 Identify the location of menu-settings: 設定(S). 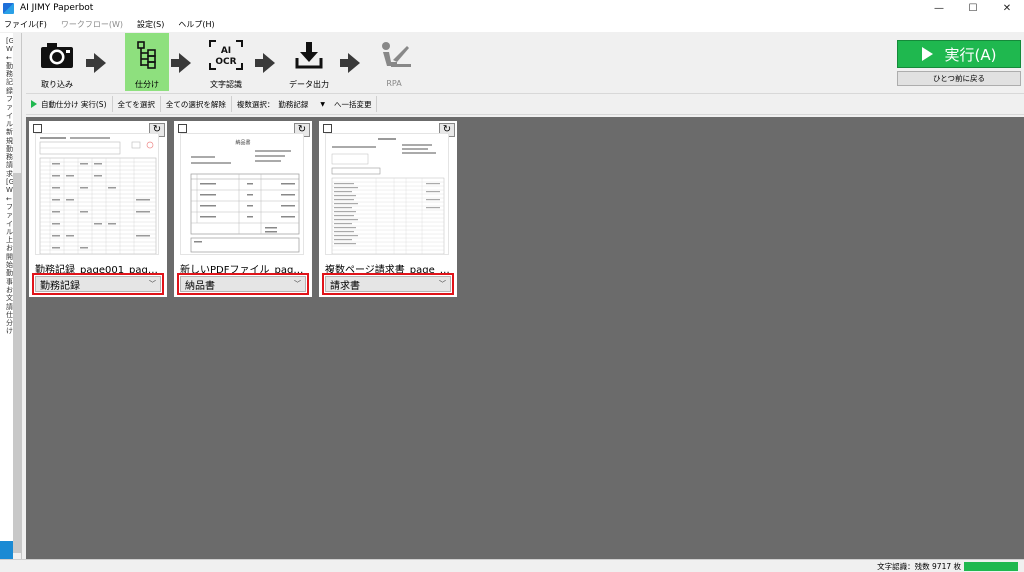
(150, 24).